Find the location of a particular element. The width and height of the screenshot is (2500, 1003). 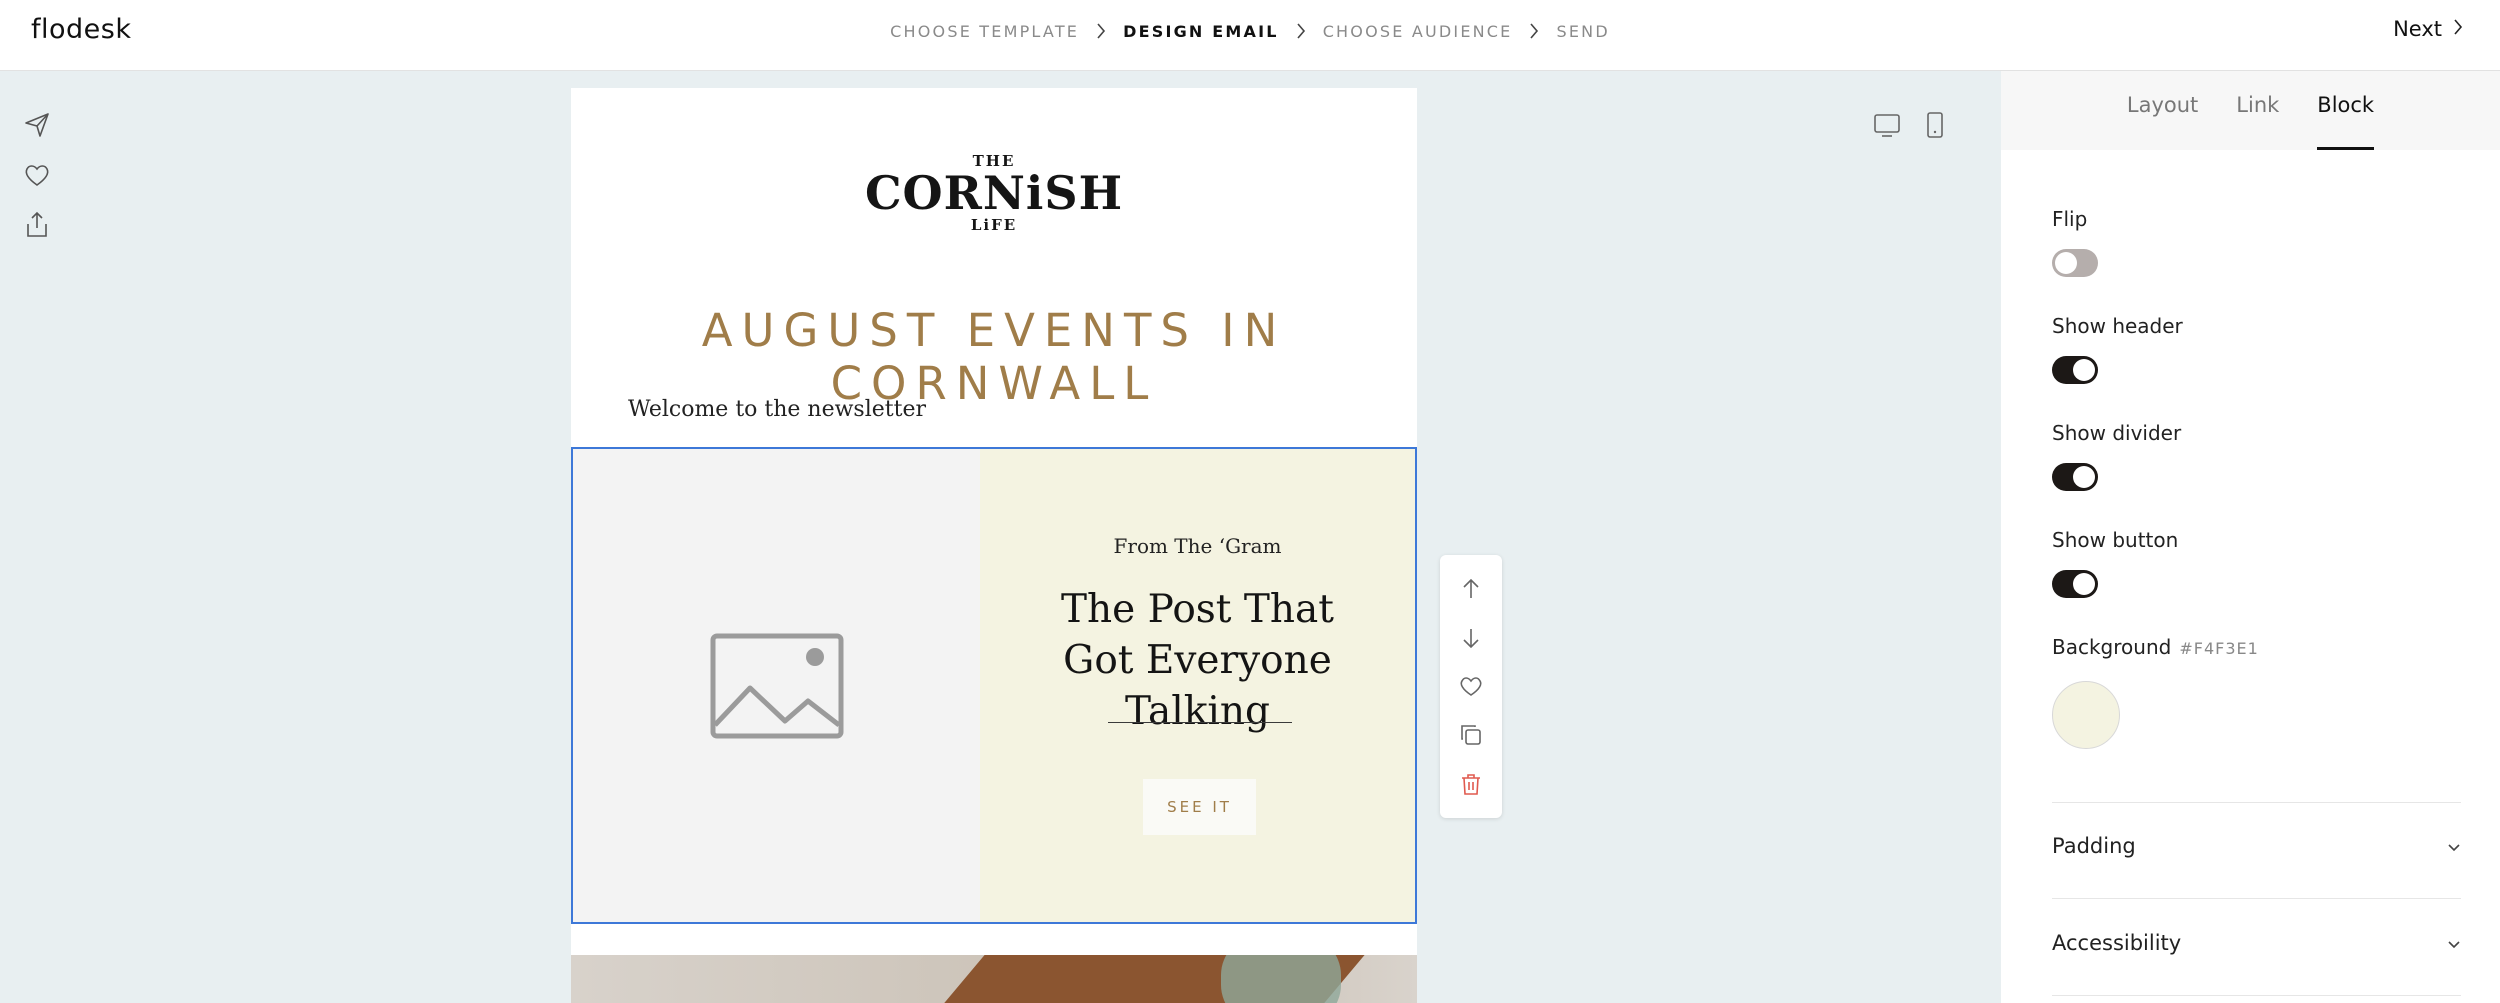

show-header-toggle is located at coordinates (2075, 370).